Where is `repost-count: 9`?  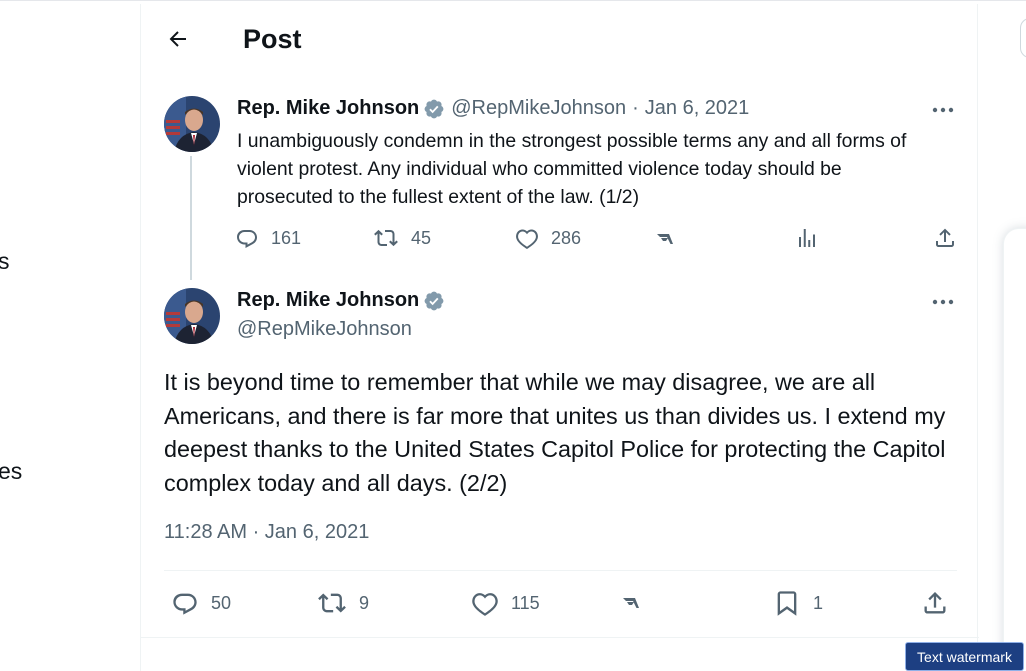 repost-count: 9 is located at coordinates (364, 602).